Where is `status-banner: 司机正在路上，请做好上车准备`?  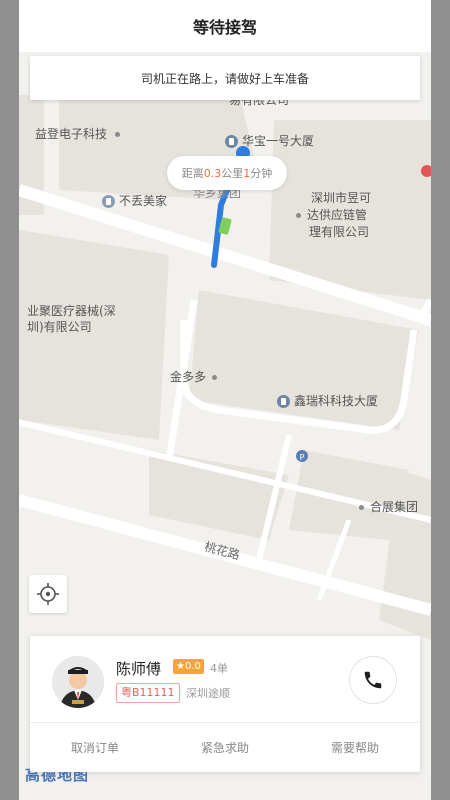 status-banner: 司机正在路上，请做好上车准备 is located at coordinates (225, 78).